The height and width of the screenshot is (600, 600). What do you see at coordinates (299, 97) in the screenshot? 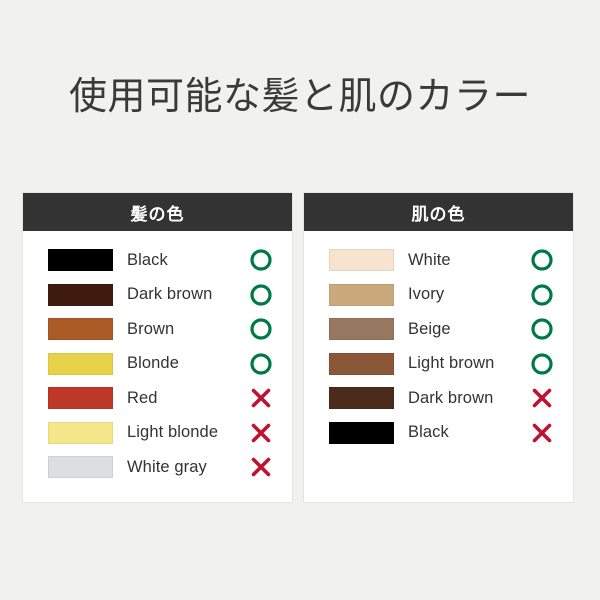
I see `page-title: 使用可能な髪と肌のカラー` at bounding box center [299, 97].